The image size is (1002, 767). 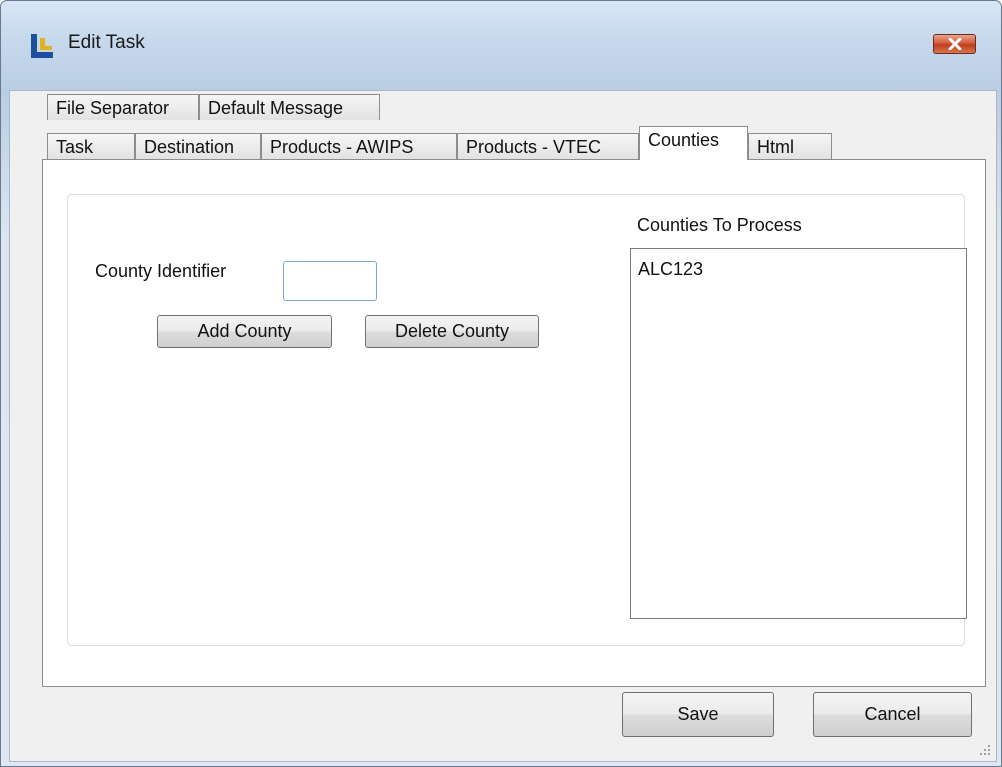 What do you see at coordinates (244, 331) in the screenshot?
I see `add-county-button: Add County` at bounding box center [244, 331].